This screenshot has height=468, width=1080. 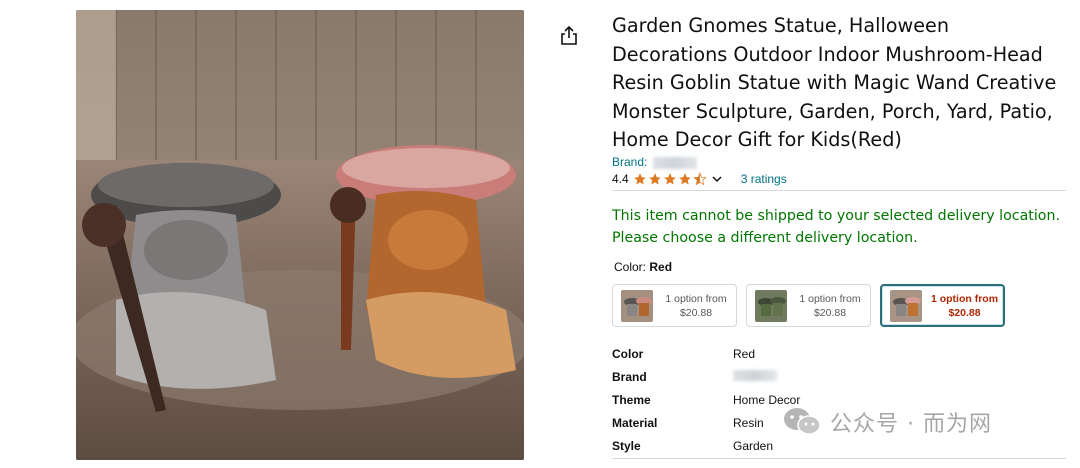 I want to click on title-line: Home Decor Gift for Kids(Red), so click(x=757, y=139).